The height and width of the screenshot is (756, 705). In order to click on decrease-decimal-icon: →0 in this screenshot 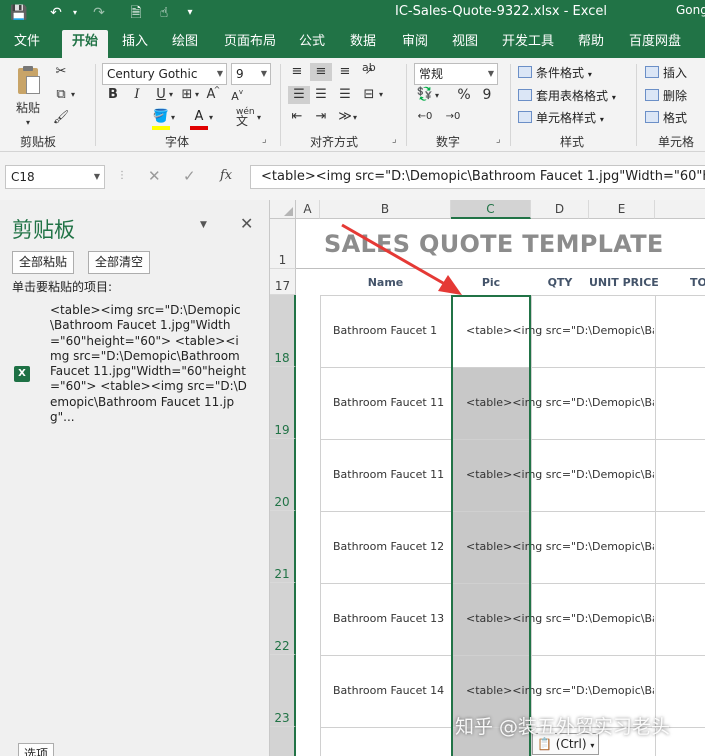, I will do `click(453, 117)`.